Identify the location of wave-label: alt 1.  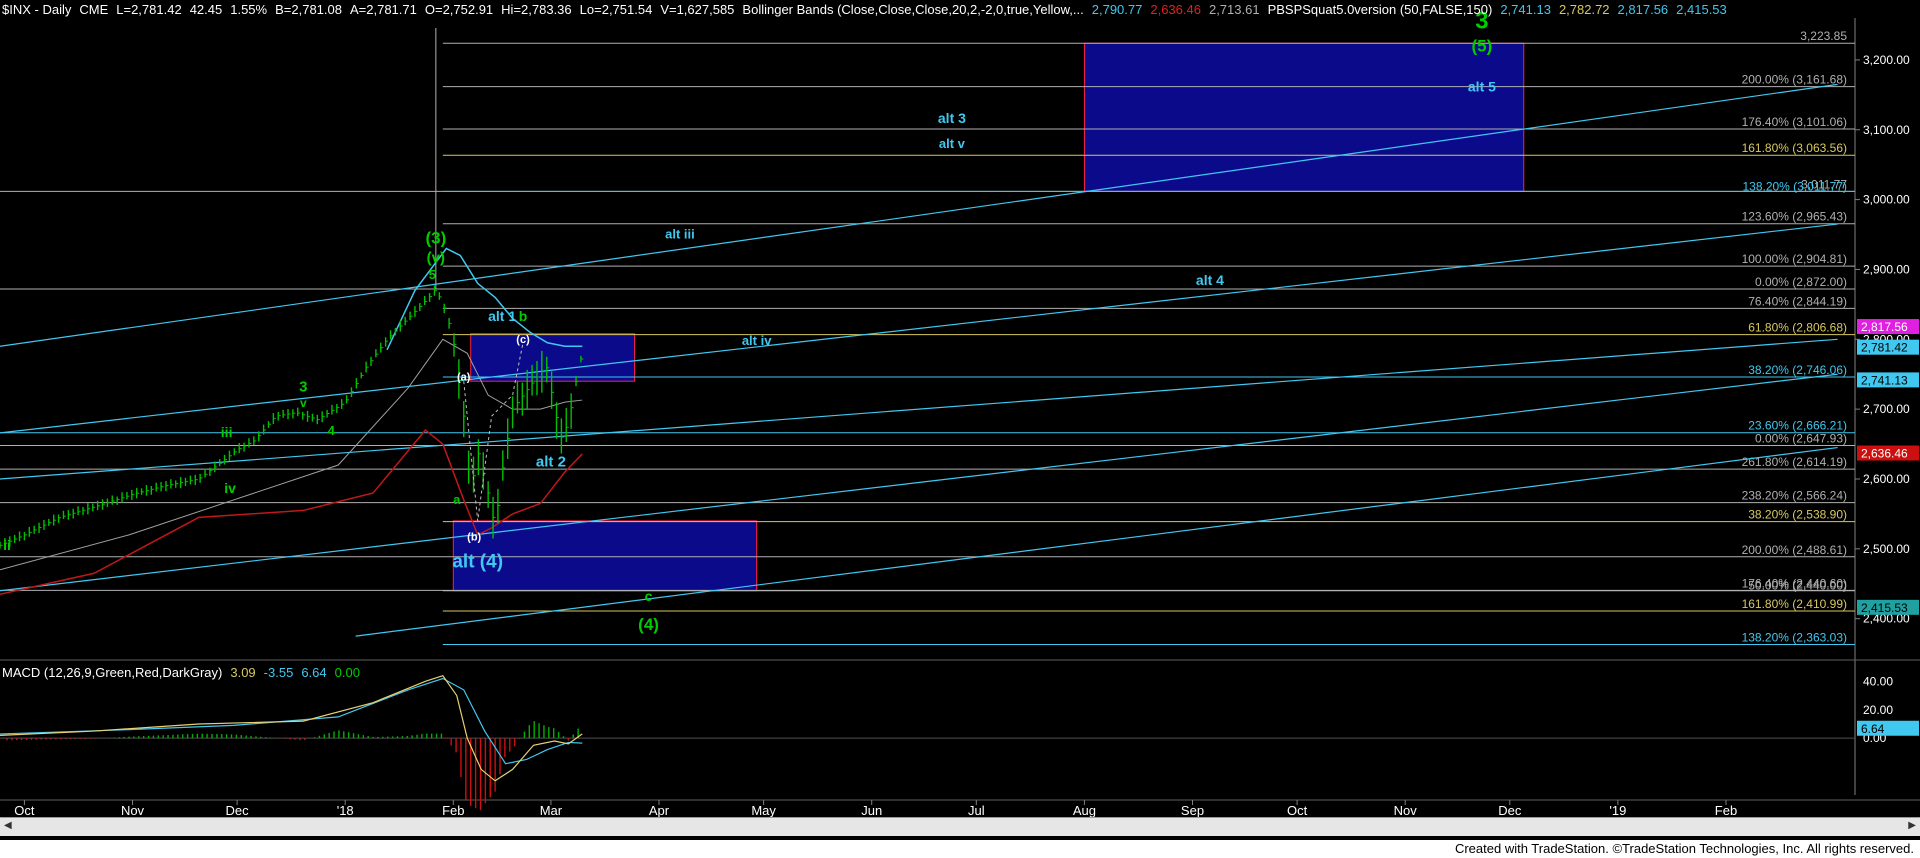
(502, 316).